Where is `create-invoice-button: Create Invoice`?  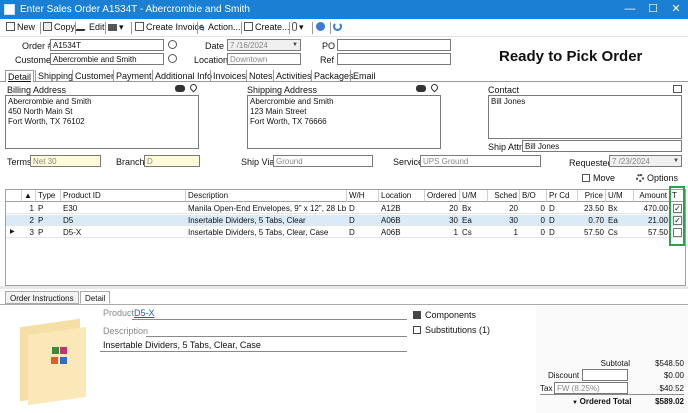 create-invoice-button: Create Invoice is located at coordinates (169, 28).